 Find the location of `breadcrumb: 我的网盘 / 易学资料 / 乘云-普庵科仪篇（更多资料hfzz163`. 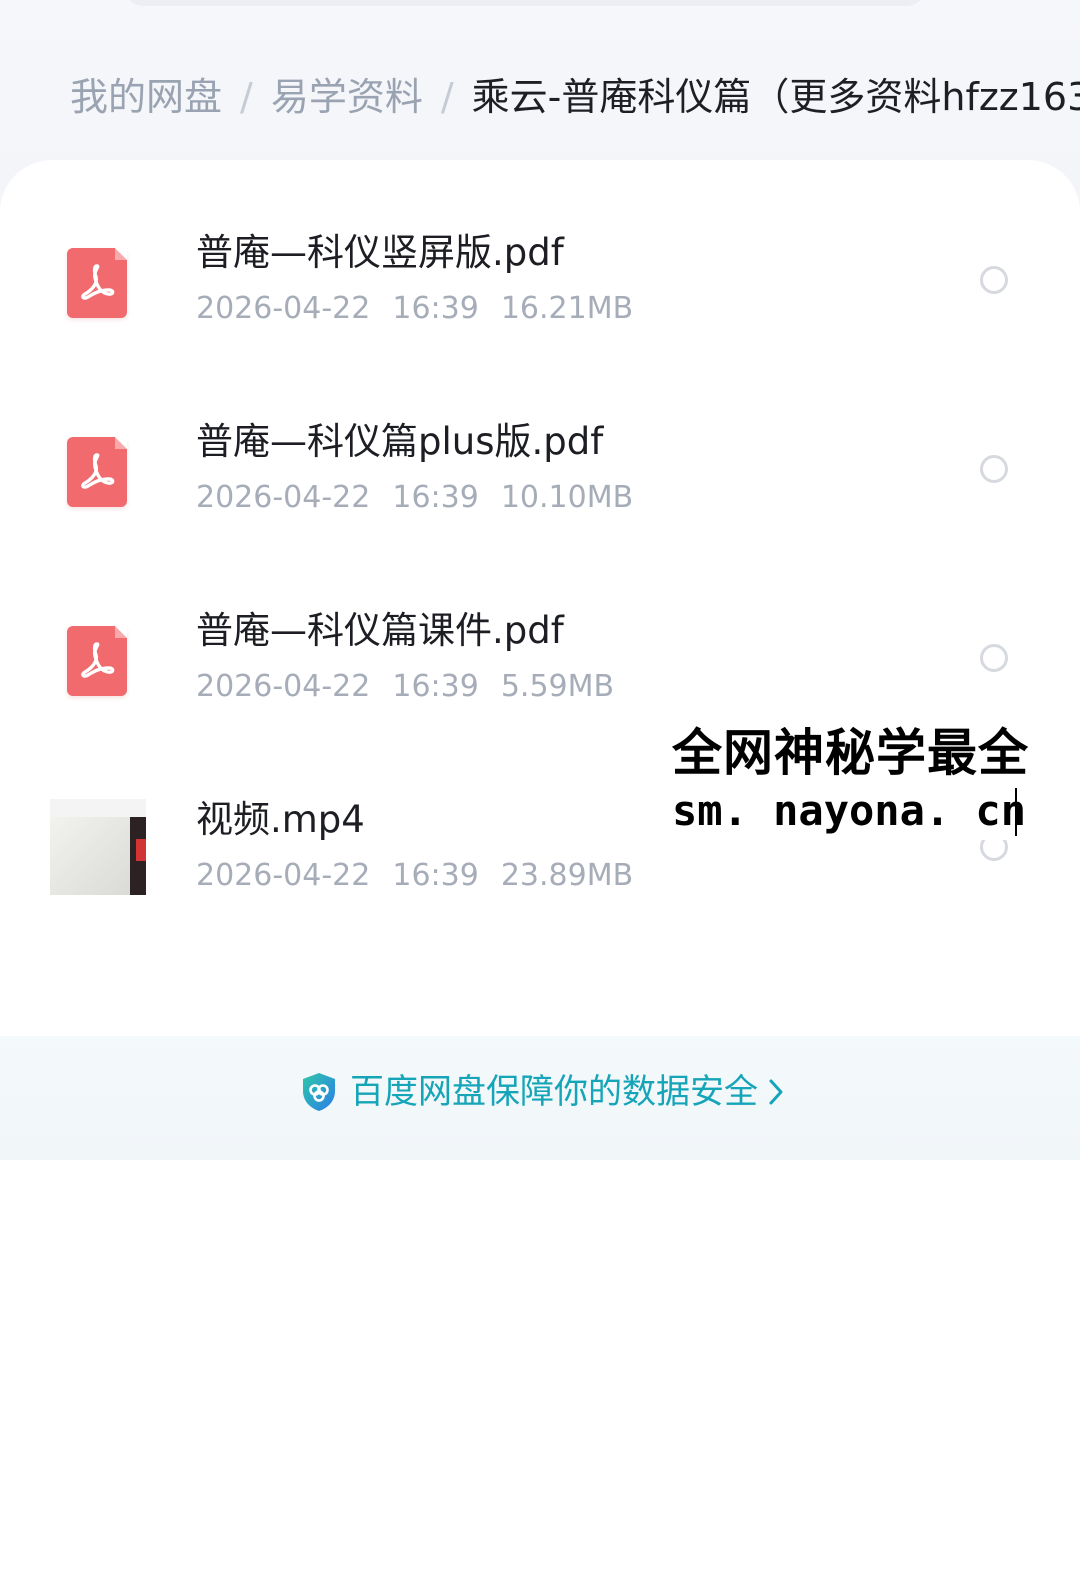

breadcrumb: 我的网盘 / 易学资料 / 乘云-普庵科仪篇（更多资料hfzz163 is located at coordinates (575, 97).